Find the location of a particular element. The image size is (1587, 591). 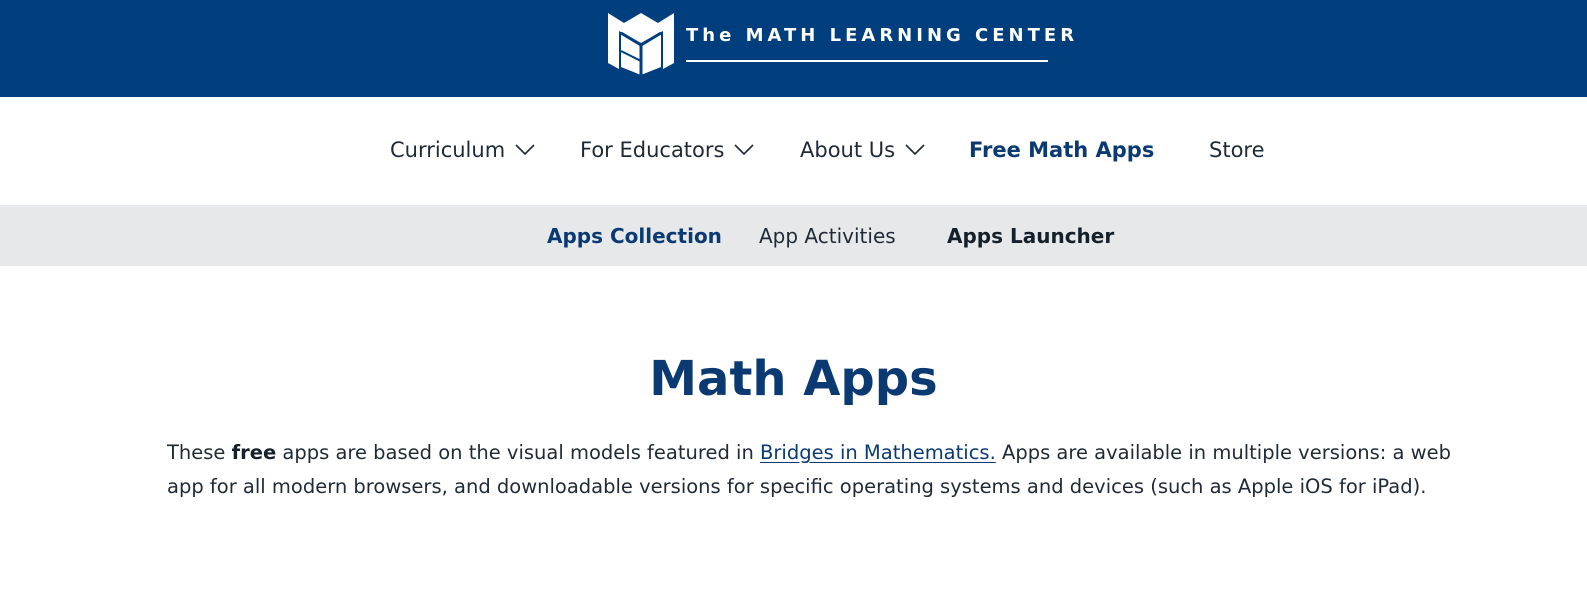

nav-item-free-math-apps: Free Math Apps is located at coordinates (1061, 150).